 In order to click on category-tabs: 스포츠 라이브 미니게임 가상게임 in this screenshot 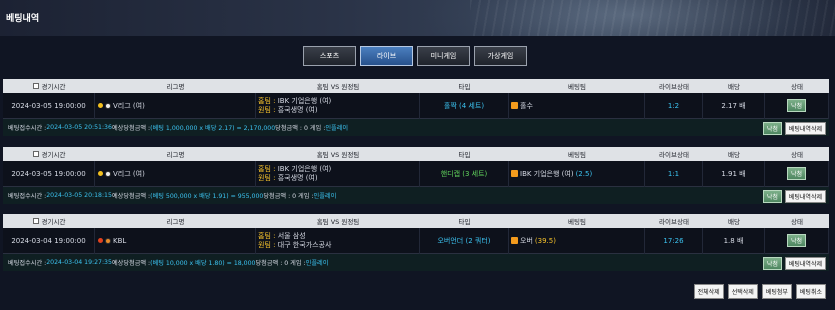, I will do `click(415, 56)`.